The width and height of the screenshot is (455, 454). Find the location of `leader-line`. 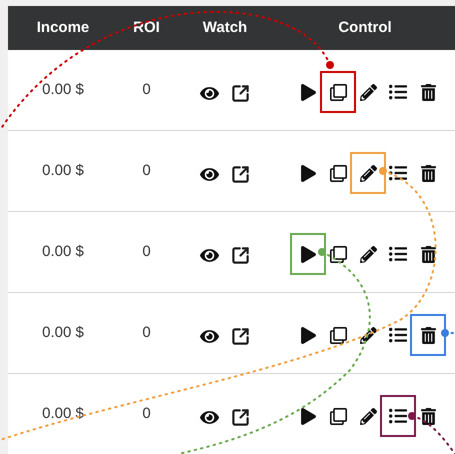

leader-line is located at coordinates (448, 333).